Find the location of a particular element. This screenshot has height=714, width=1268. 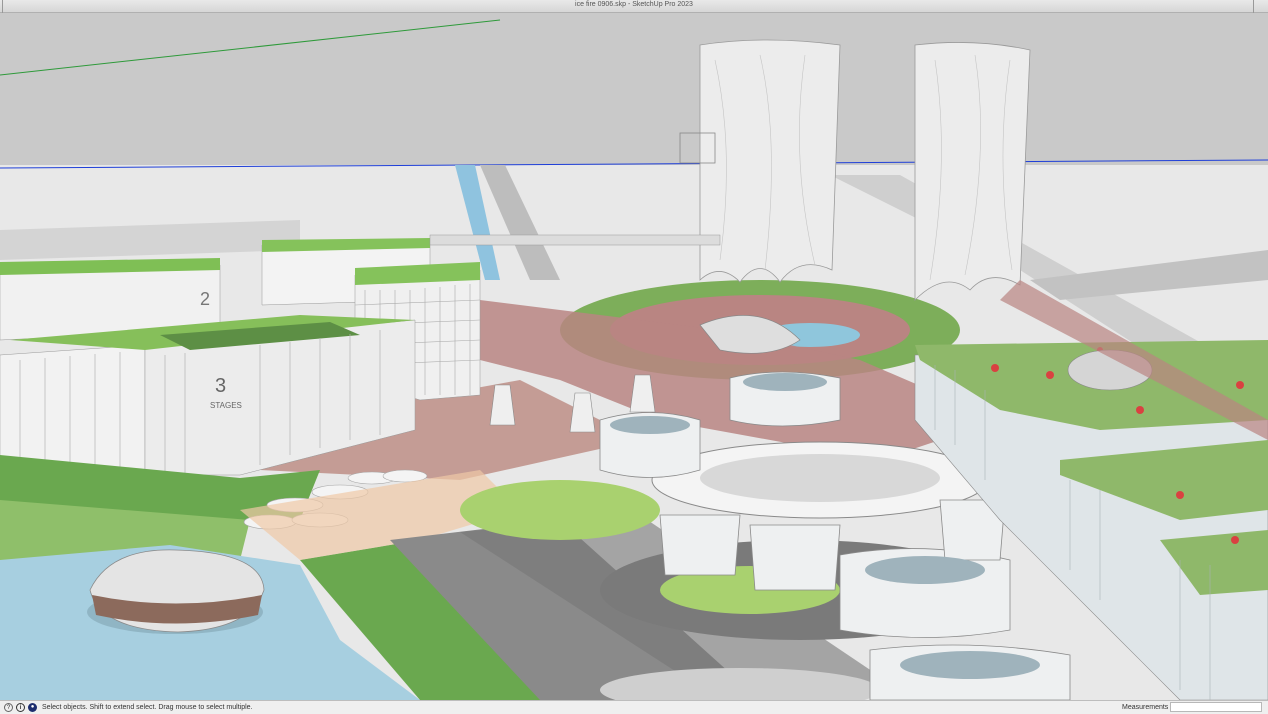

left-tower is located at coordinates (770, 161).